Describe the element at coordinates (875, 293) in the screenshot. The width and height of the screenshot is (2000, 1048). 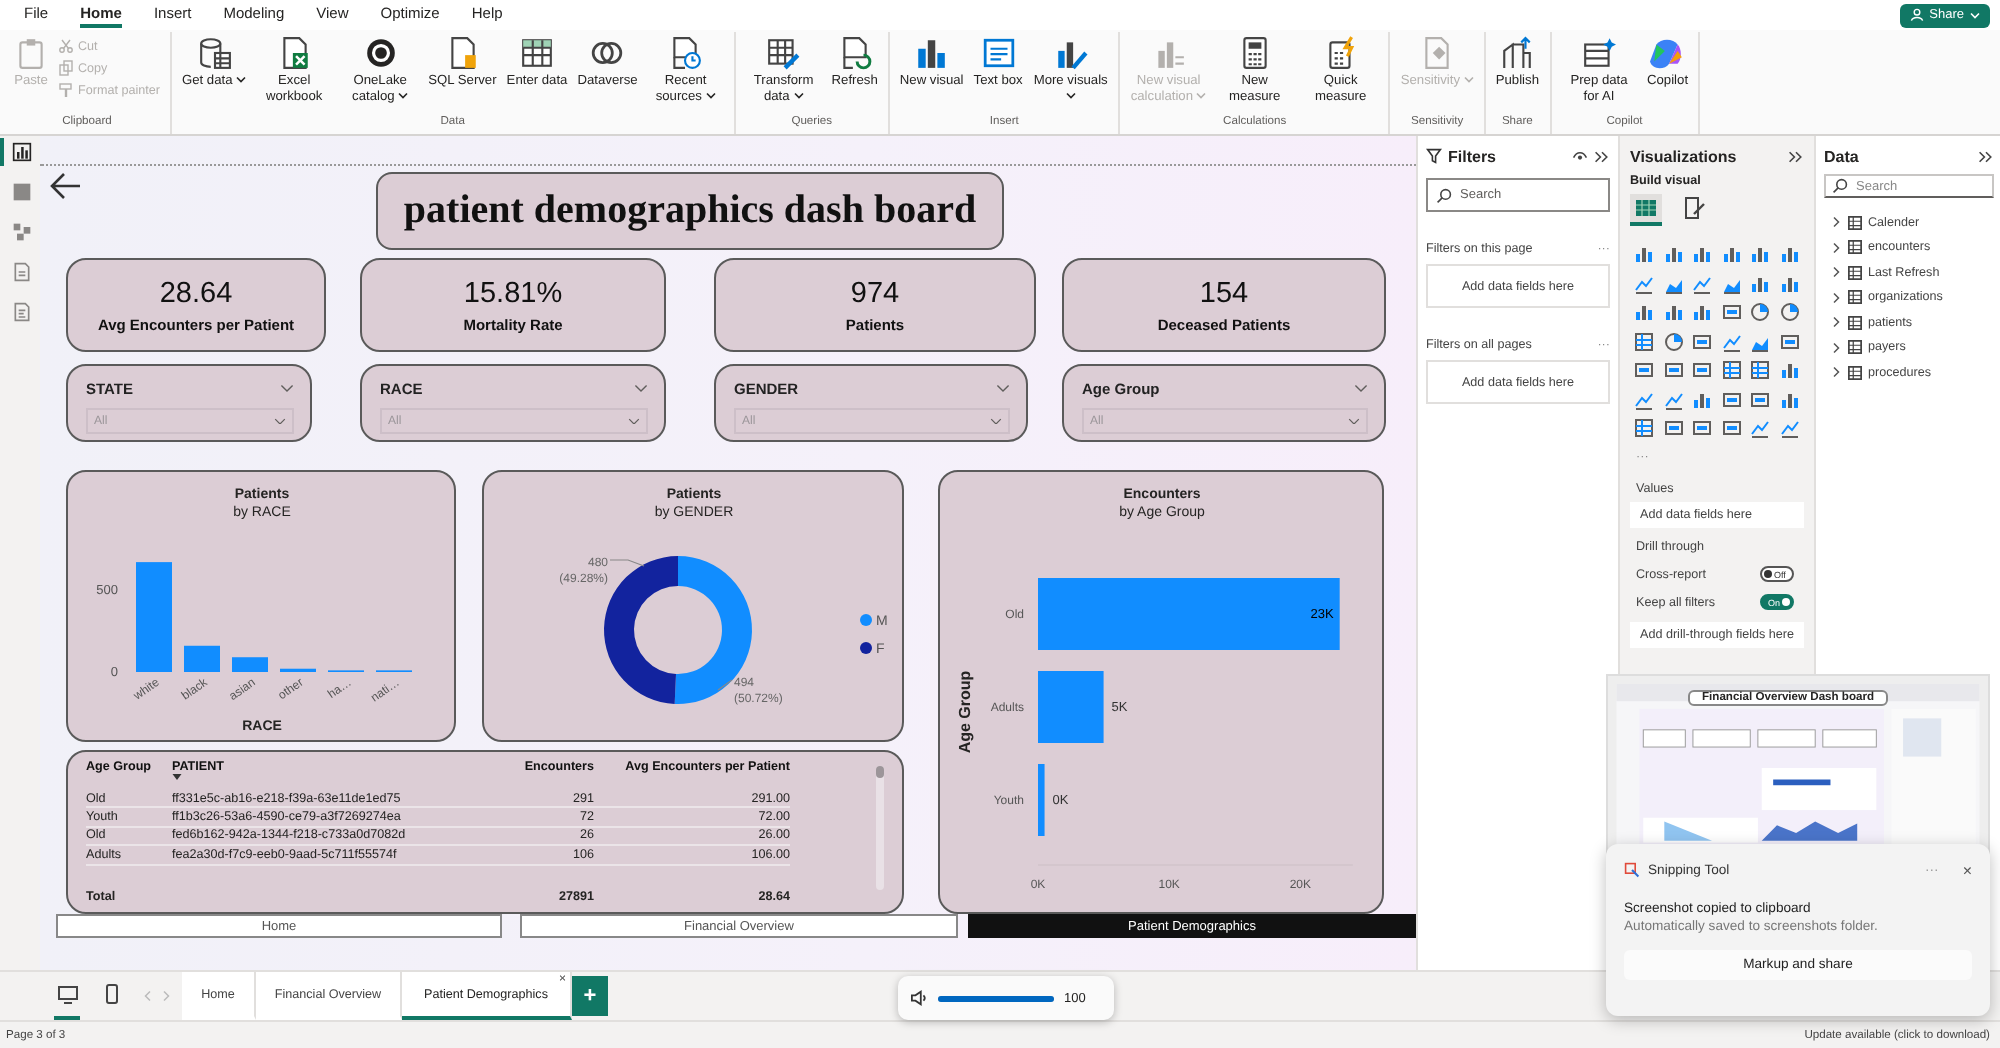
I see `kpi-value: 974` at that location.